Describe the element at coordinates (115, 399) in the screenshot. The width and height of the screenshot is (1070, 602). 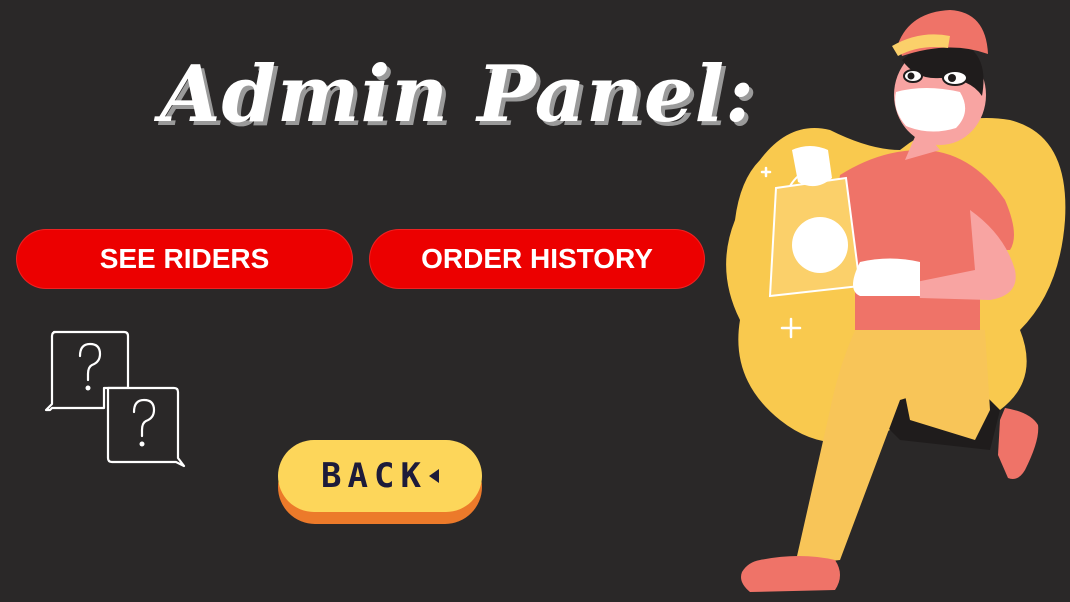
I see `question-chat-icon` at that location.